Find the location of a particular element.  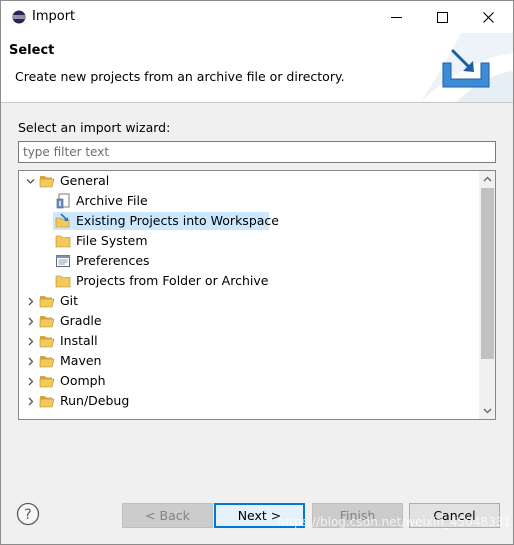

close-button is located at coordinates (488, 17).